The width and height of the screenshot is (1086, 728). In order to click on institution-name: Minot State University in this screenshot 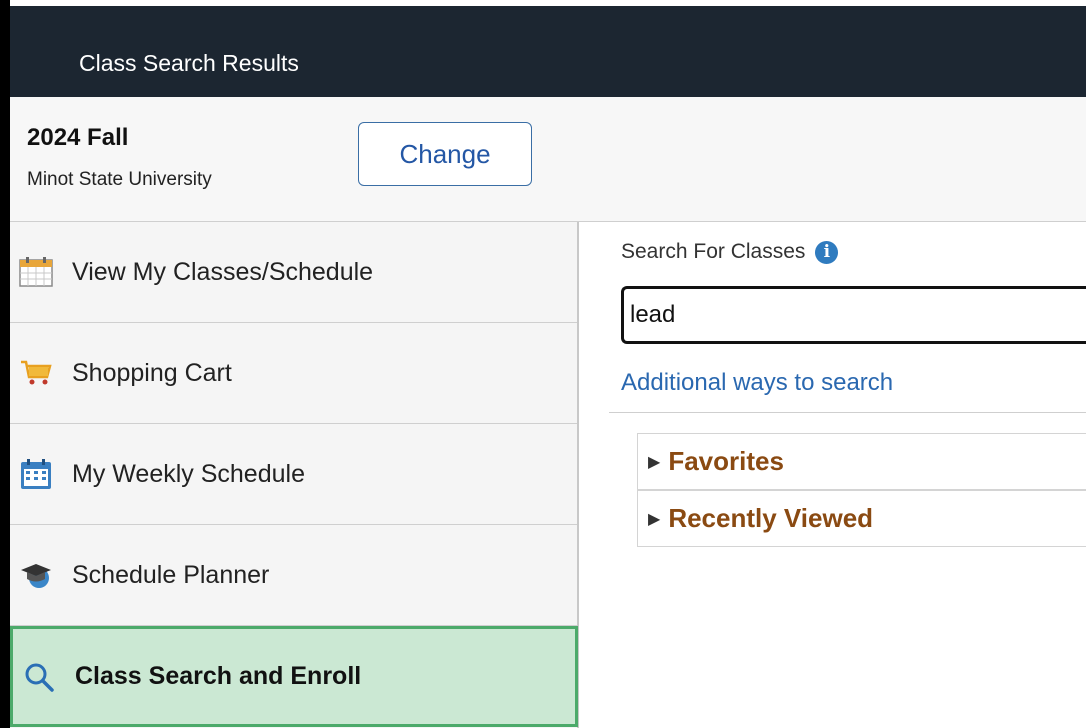, I will do `click(119, 179)`.